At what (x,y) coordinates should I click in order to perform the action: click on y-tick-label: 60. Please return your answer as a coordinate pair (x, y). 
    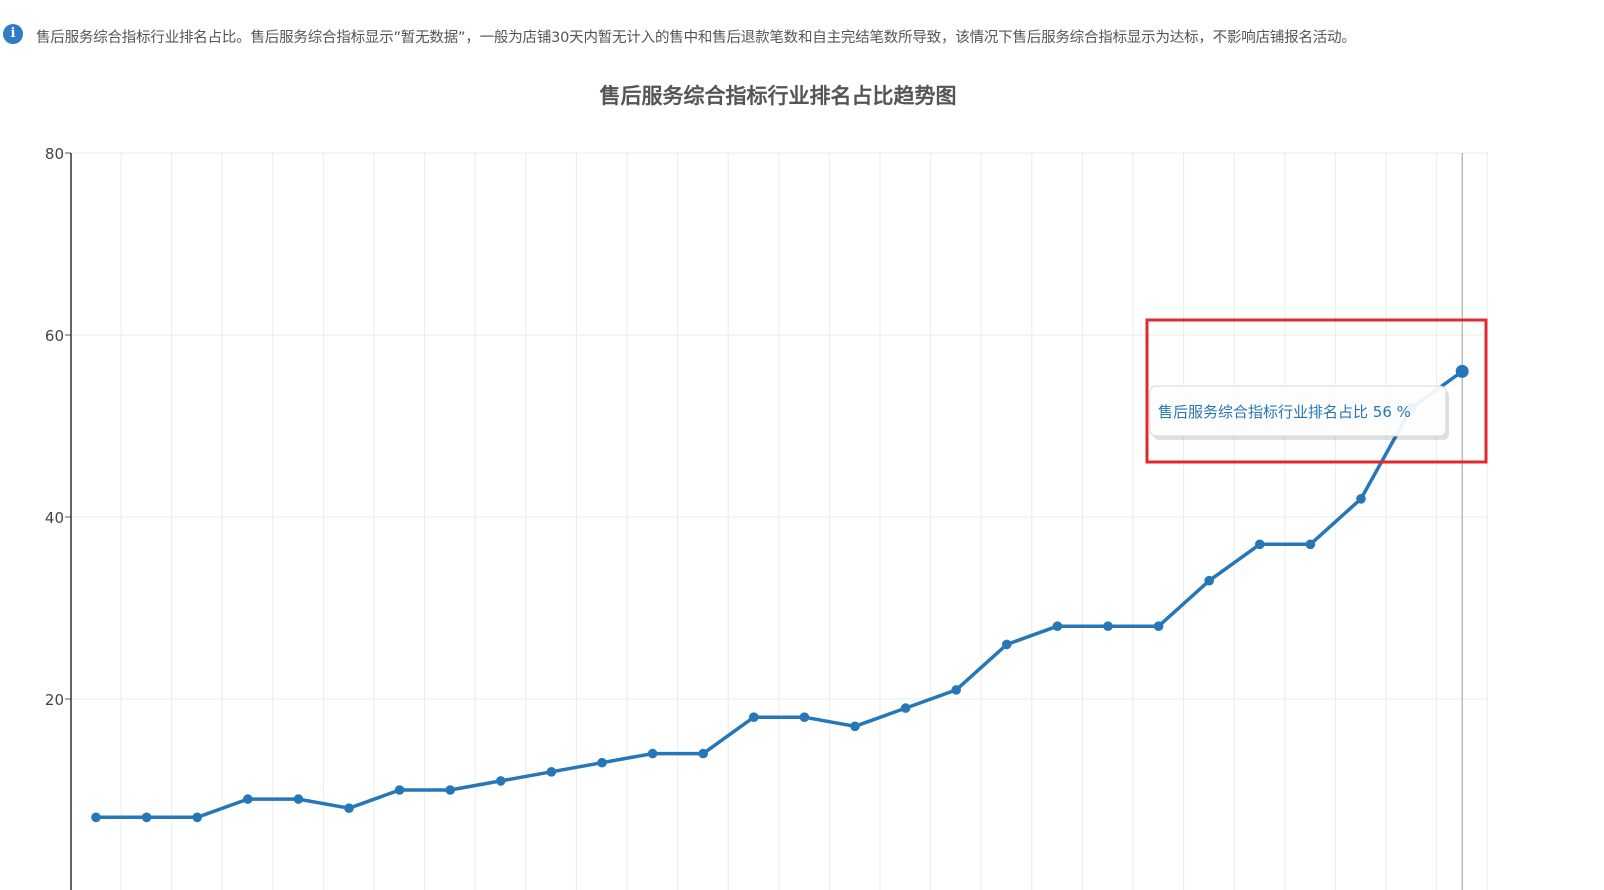
    Looking at the image, I should click on (54, 336).